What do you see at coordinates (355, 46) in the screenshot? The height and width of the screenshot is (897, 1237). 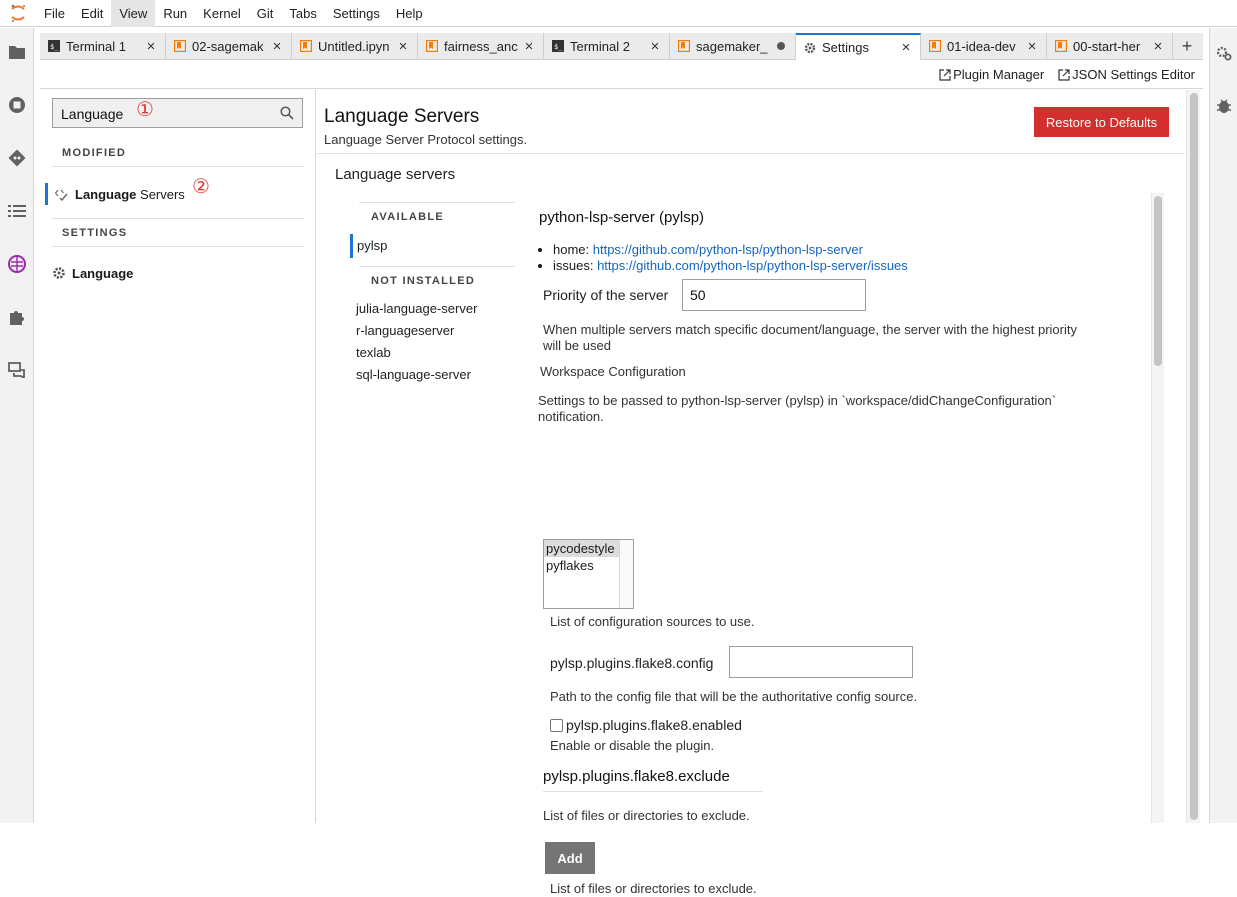 I see `tab-untitled-ipynb: Untitled.ipyn ×` at bounding box center [355, 46].